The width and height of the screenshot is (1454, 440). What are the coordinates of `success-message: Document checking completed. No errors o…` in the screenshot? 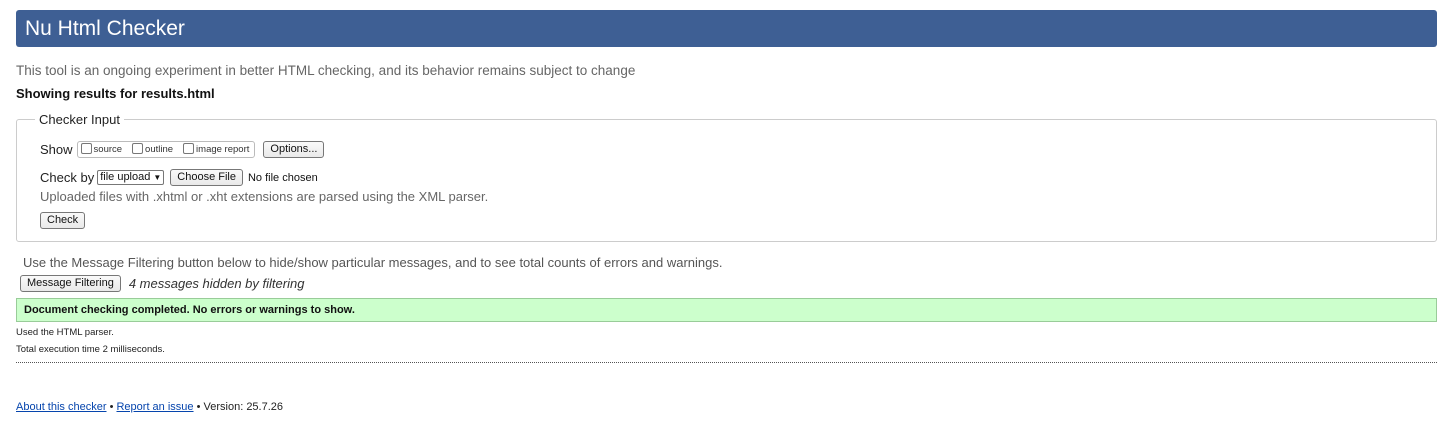 It's located at (726, 310).